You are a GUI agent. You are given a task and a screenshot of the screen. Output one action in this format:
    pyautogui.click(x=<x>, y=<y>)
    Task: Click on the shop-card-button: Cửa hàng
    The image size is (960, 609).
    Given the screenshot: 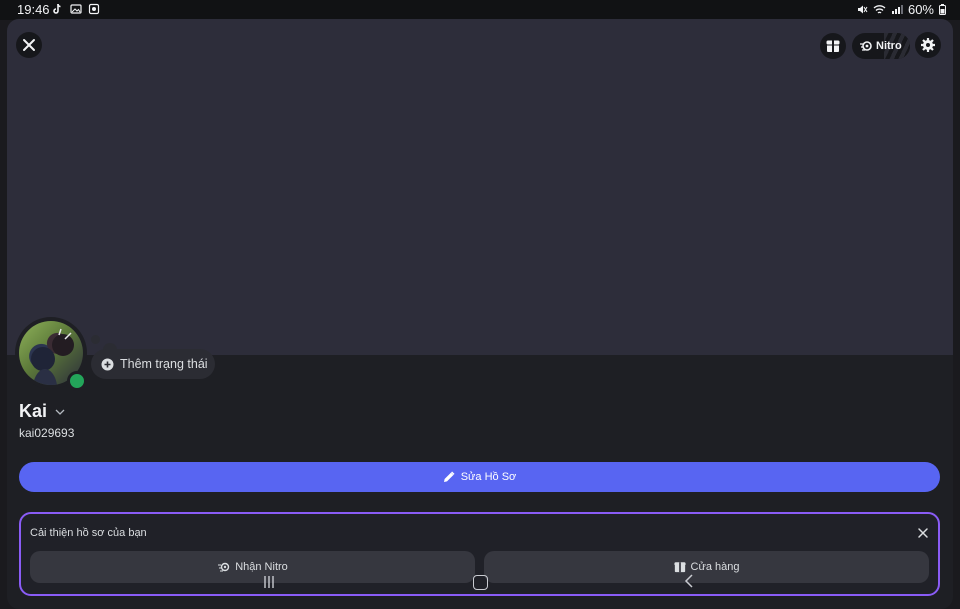 What is the action you would take?
    pyautogui.click(x=706, y=567)
    